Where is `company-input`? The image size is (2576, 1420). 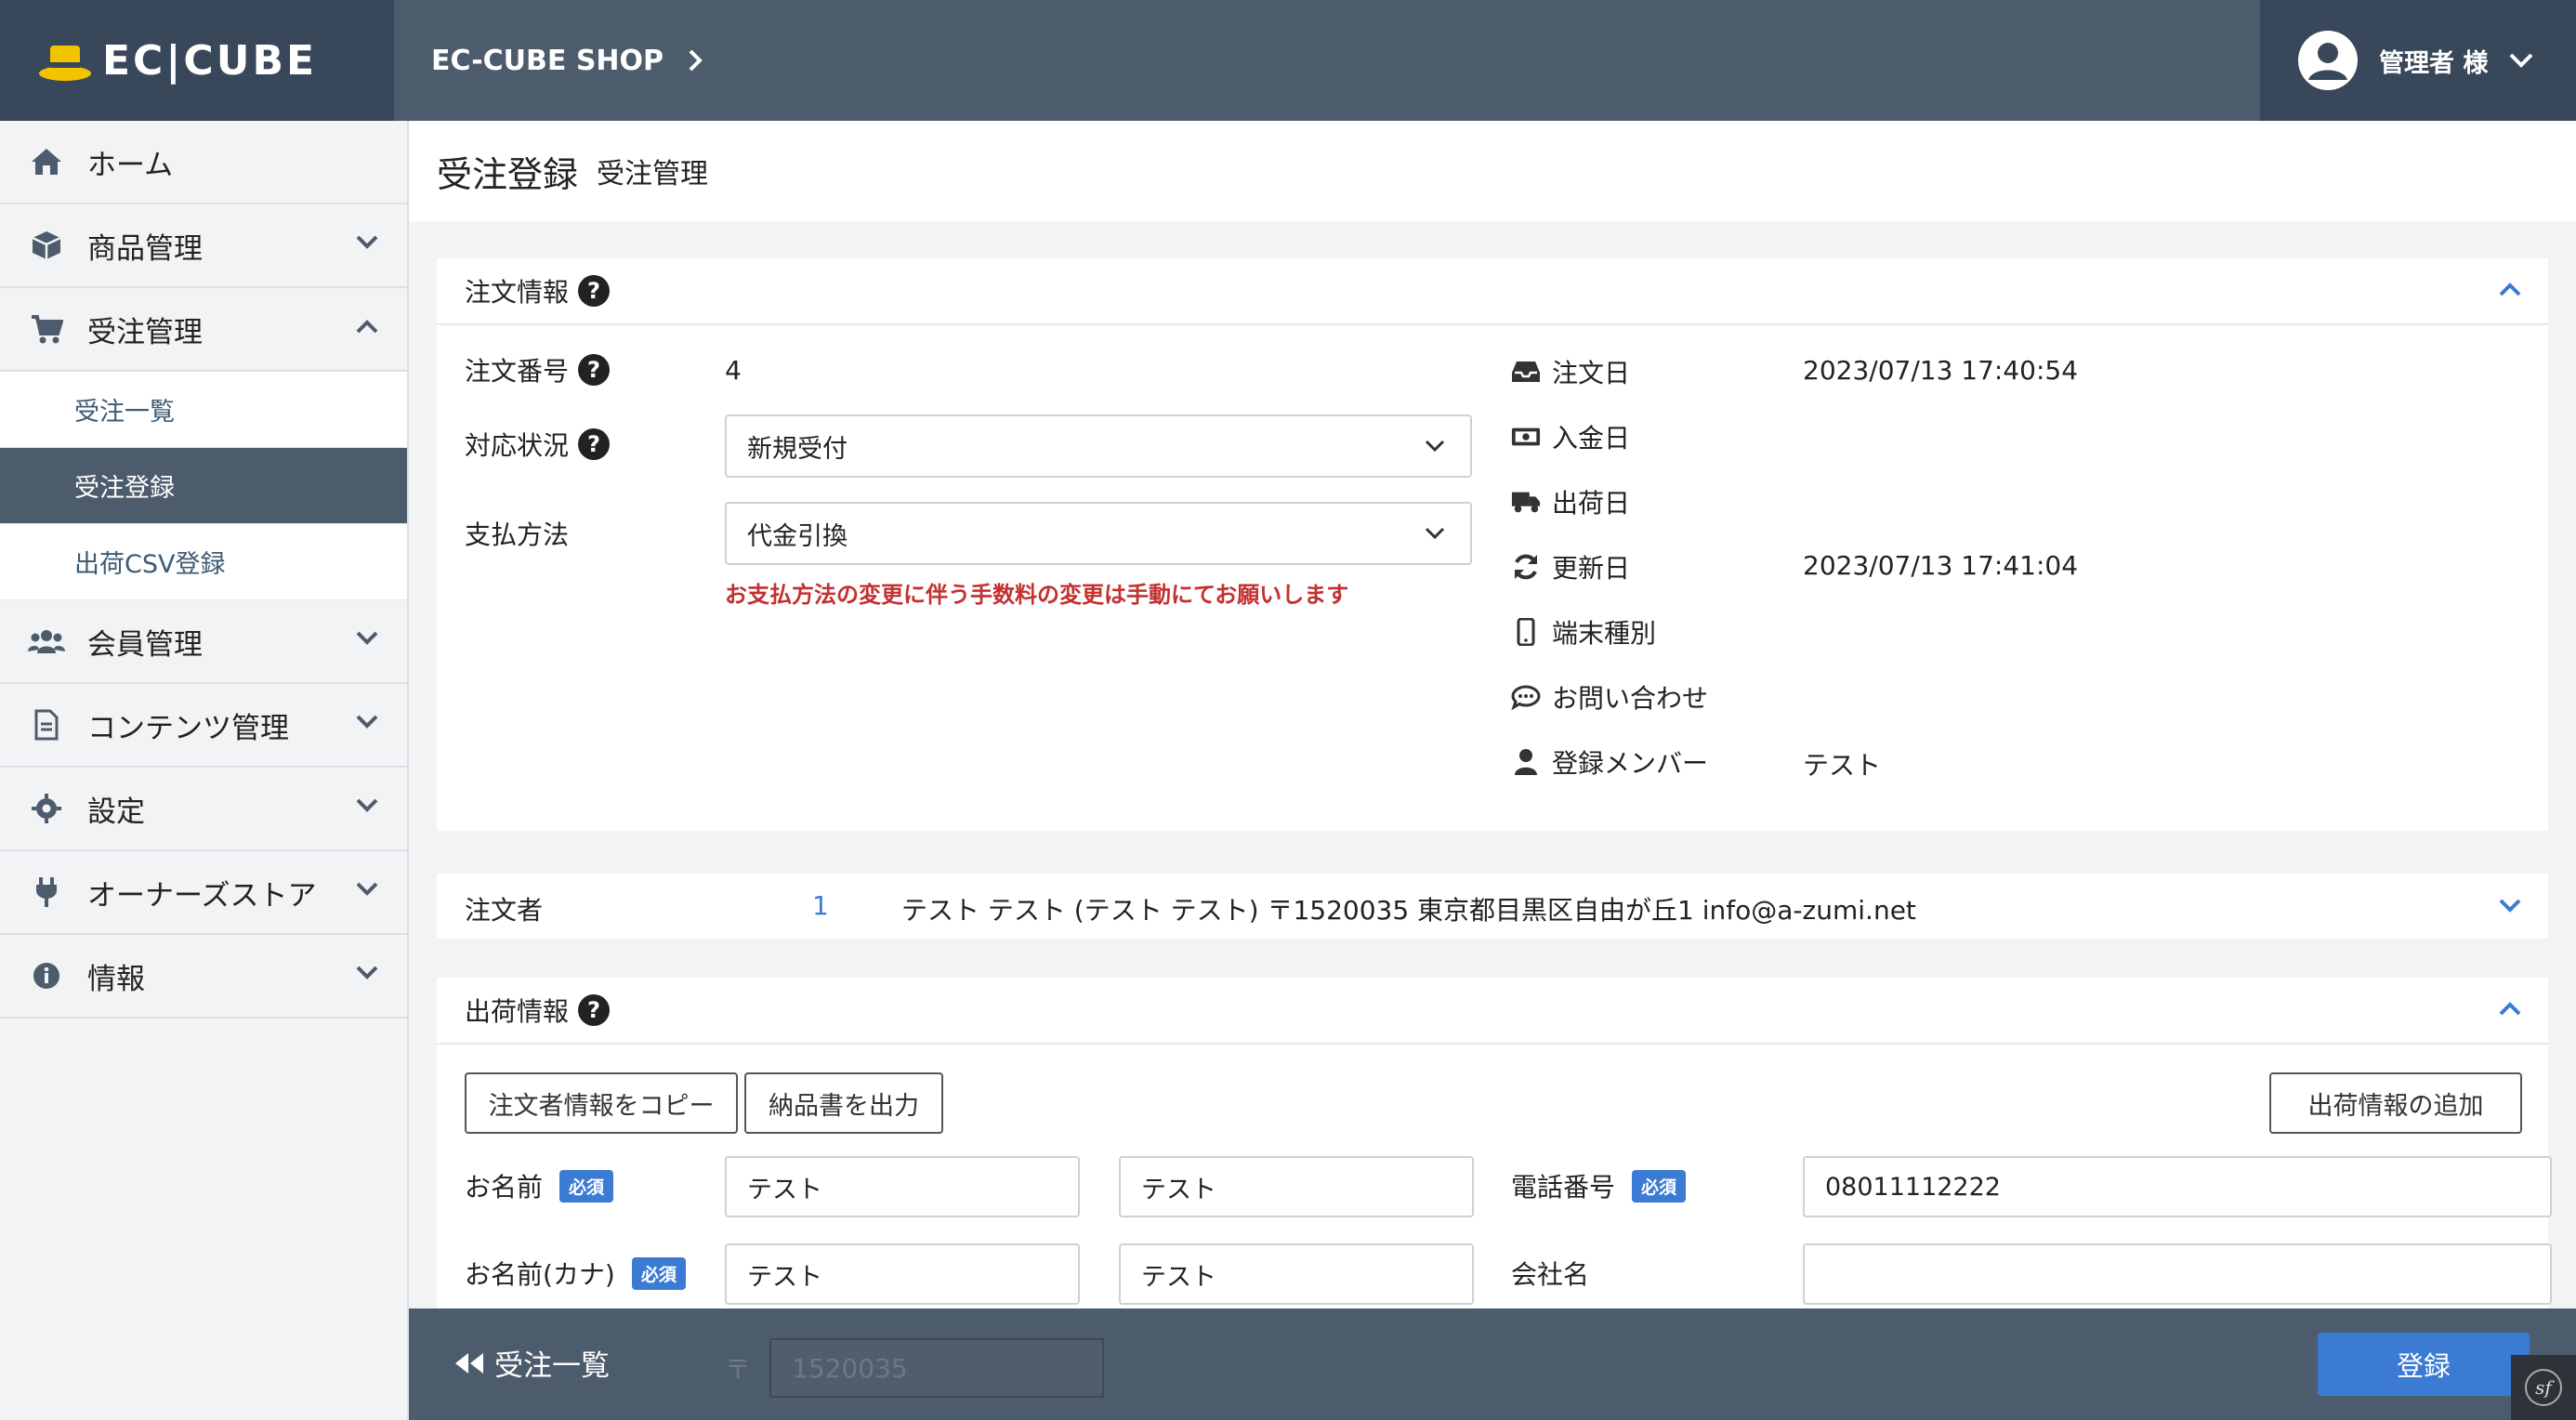 company-input is located at coordinates (2177, 1274).